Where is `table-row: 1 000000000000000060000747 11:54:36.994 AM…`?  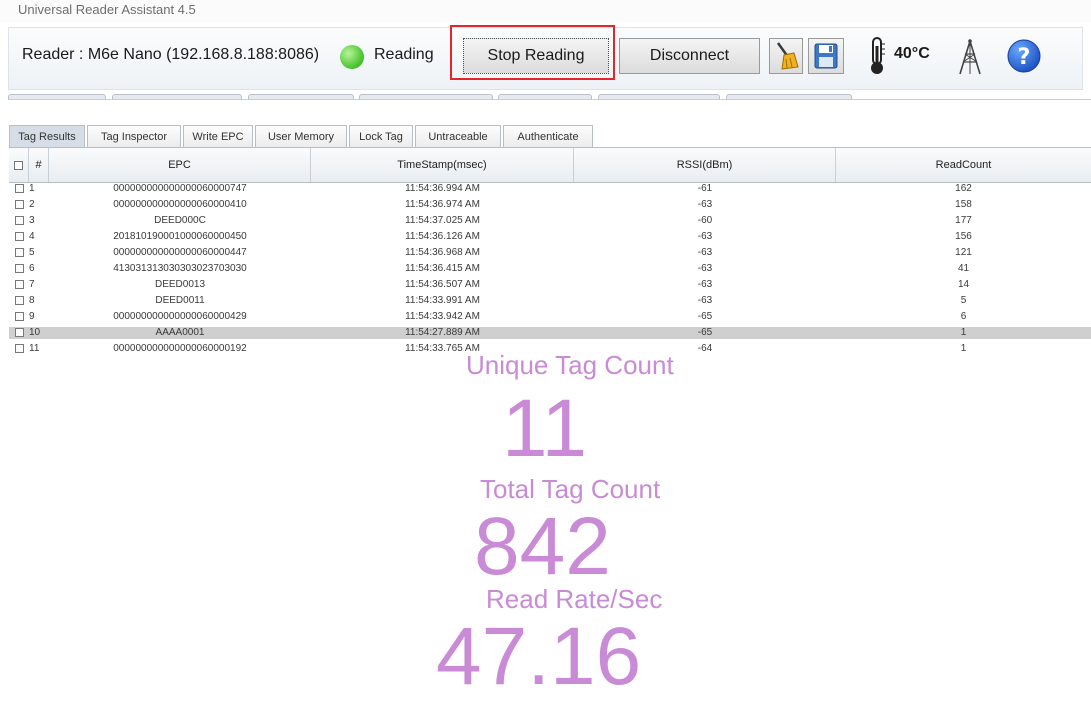
table-row: 1 000000000000000060000747 11:54:36.994 AM… is located at coordinates (550, 189).